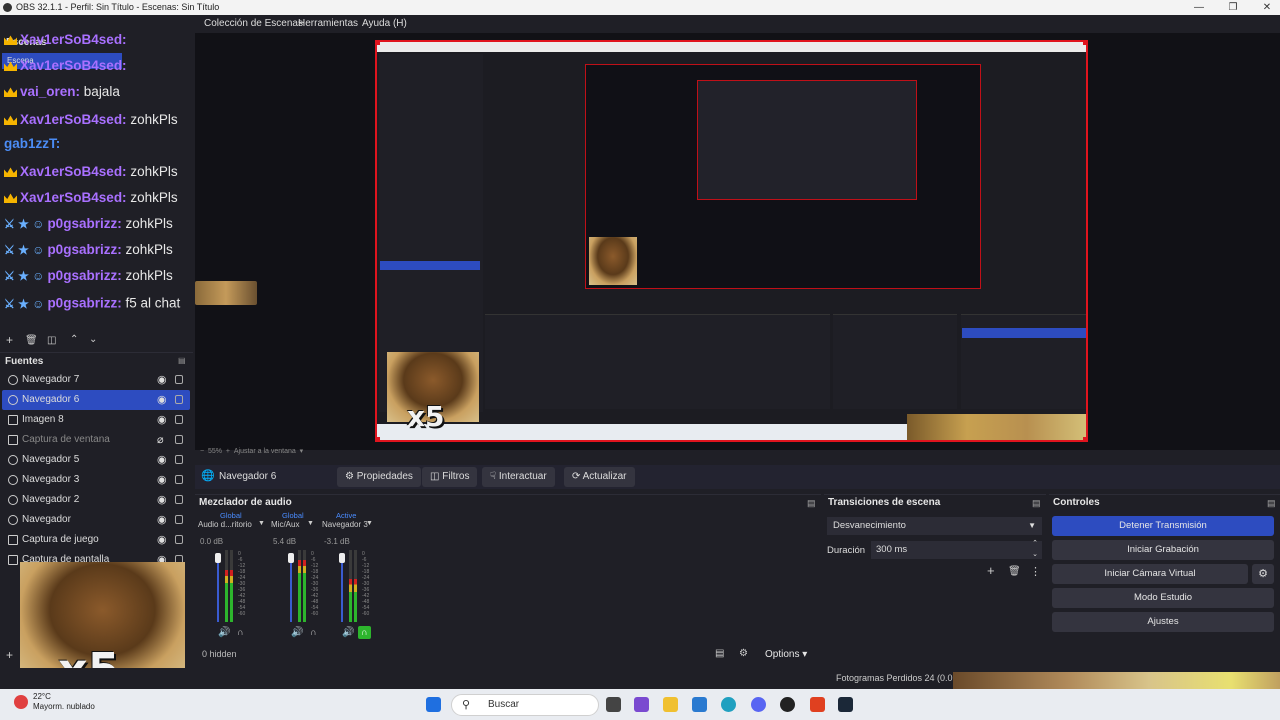 This screenshot has height=720, width=1280. What do you see at coordinates (96, 520) in the screenshot?
I see `source-item: Navegador ◉` at bounding box center [96, 520].